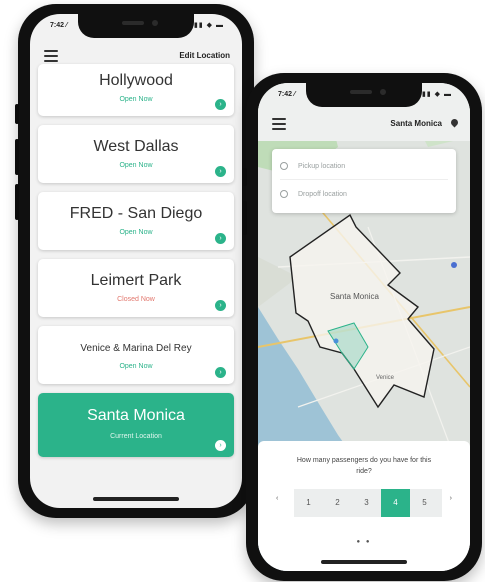  Describe the element at coordinates (136, 90) in the screenshot. I see `location-card-hollywood: Hollywood Open Now ›` at that location.